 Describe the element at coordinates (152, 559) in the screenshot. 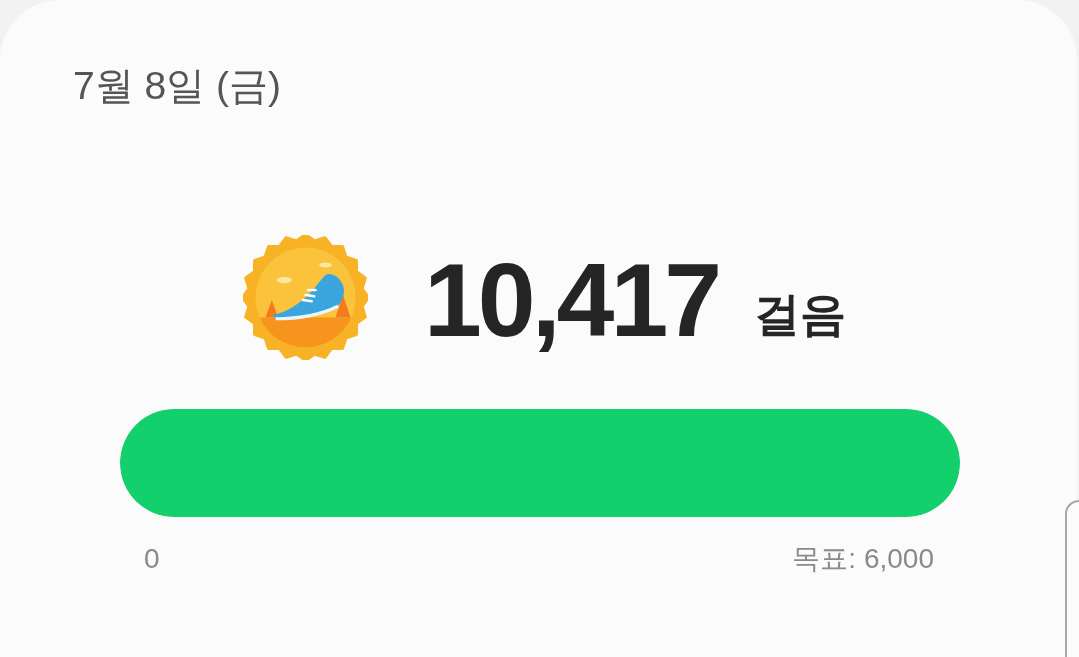

I see `min-label: 0` at that location.